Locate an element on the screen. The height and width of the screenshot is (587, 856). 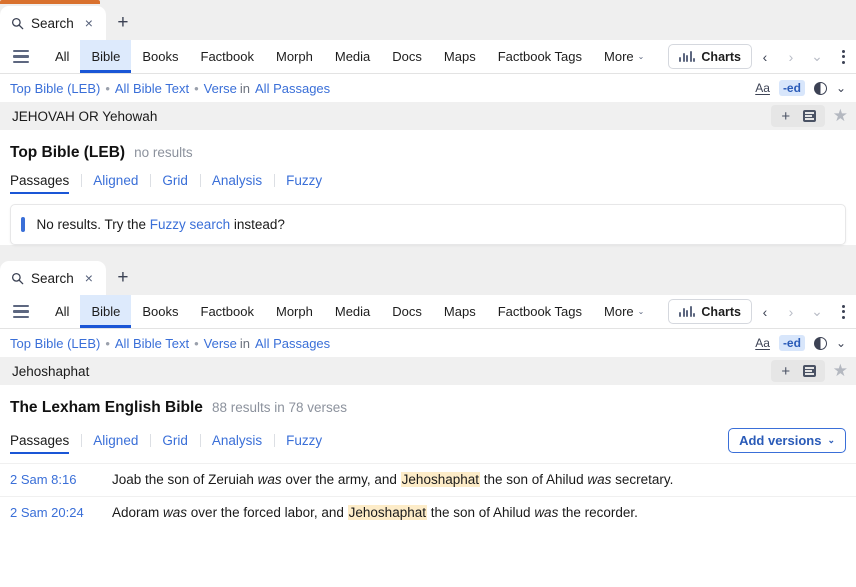
no-results-before: No results. Try the is located at coordinates (93, 224).